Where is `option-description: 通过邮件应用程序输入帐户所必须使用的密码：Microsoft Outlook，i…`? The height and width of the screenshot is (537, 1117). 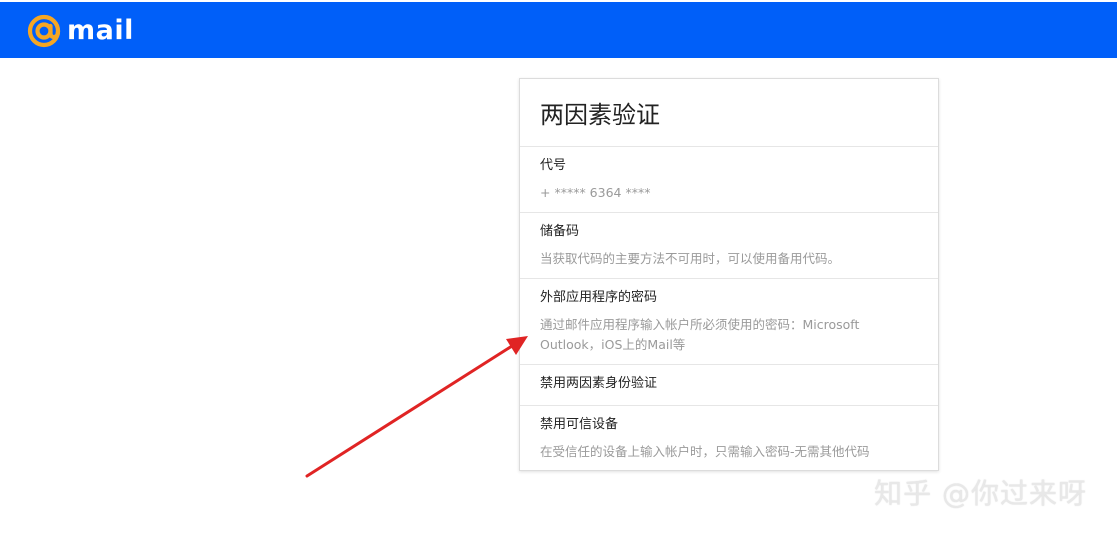 option-description: 通过邮件应用程序输入帐户所必须使用的密码：Microsoft Outlook，i… is located at coordinates (700, 334).